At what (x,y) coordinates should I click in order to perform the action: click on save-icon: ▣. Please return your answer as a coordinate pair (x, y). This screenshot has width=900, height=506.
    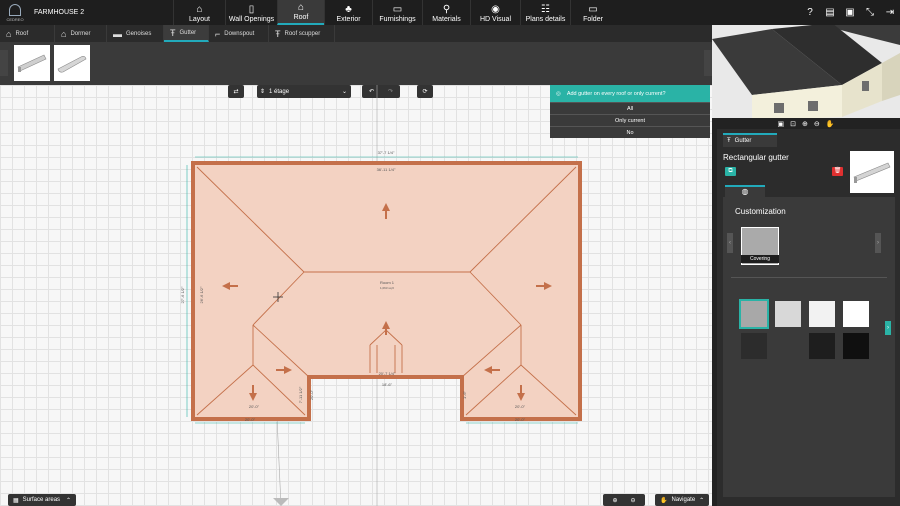
    Looking at the image, I should click on (850, 12).